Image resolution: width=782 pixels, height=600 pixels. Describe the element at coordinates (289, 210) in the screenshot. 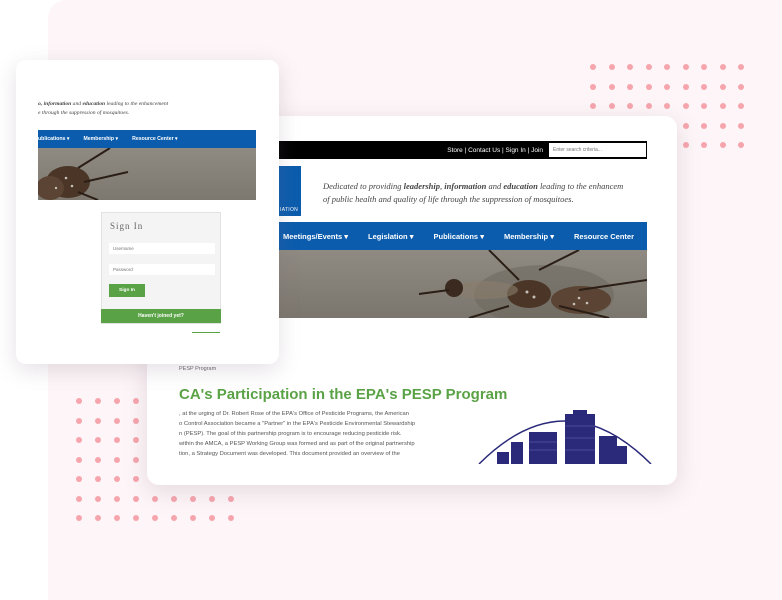

I see `logo-text: IATION` at that location.